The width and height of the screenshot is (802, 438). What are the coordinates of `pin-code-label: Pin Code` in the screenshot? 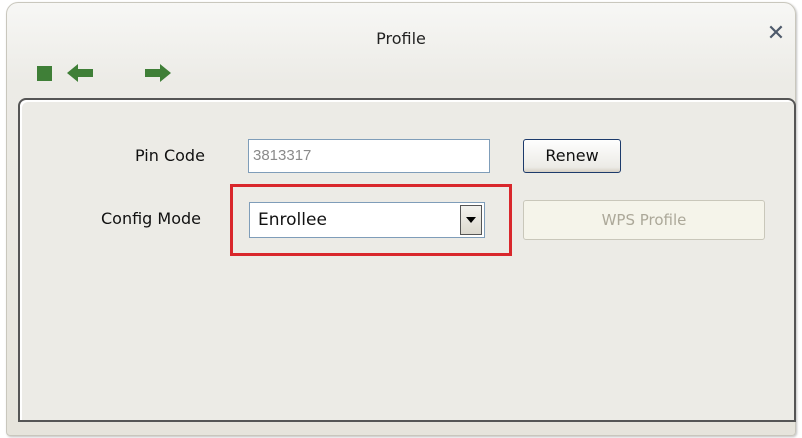 It's located at (170, 155).